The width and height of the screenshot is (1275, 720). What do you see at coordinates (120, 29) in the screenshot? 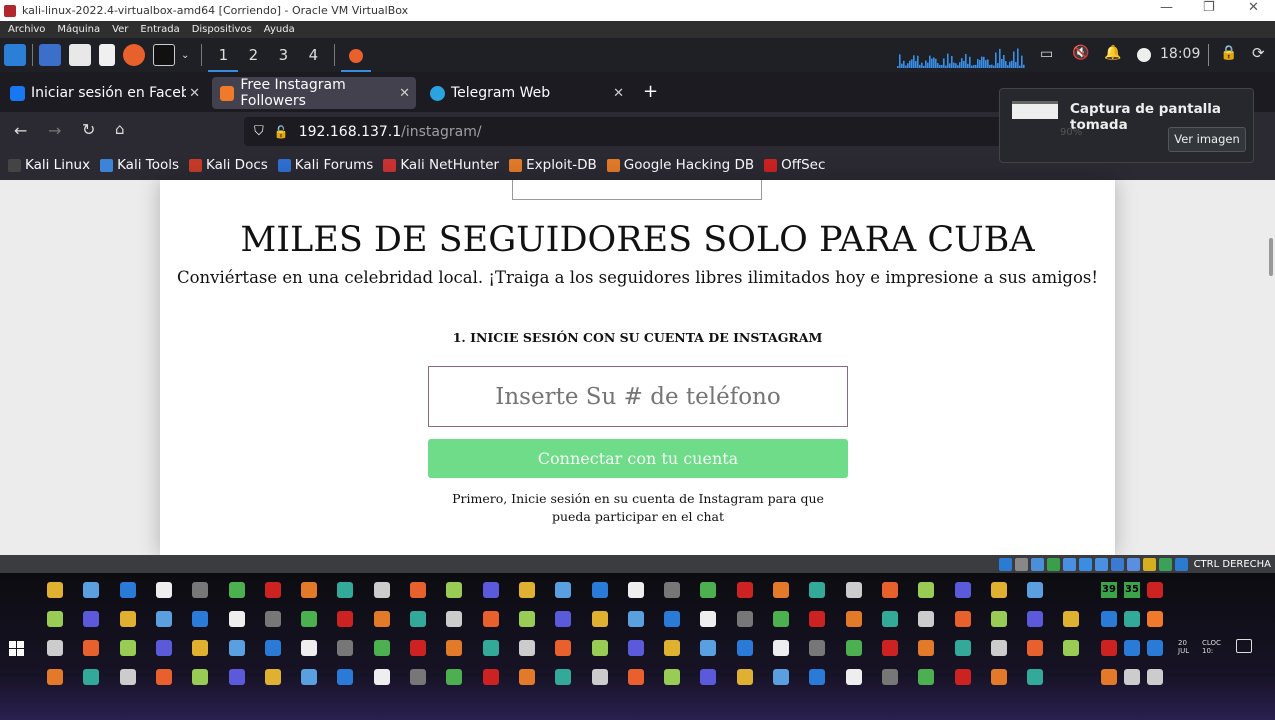
I see `menu-ver: Ver` at bounding box center [120, 29].